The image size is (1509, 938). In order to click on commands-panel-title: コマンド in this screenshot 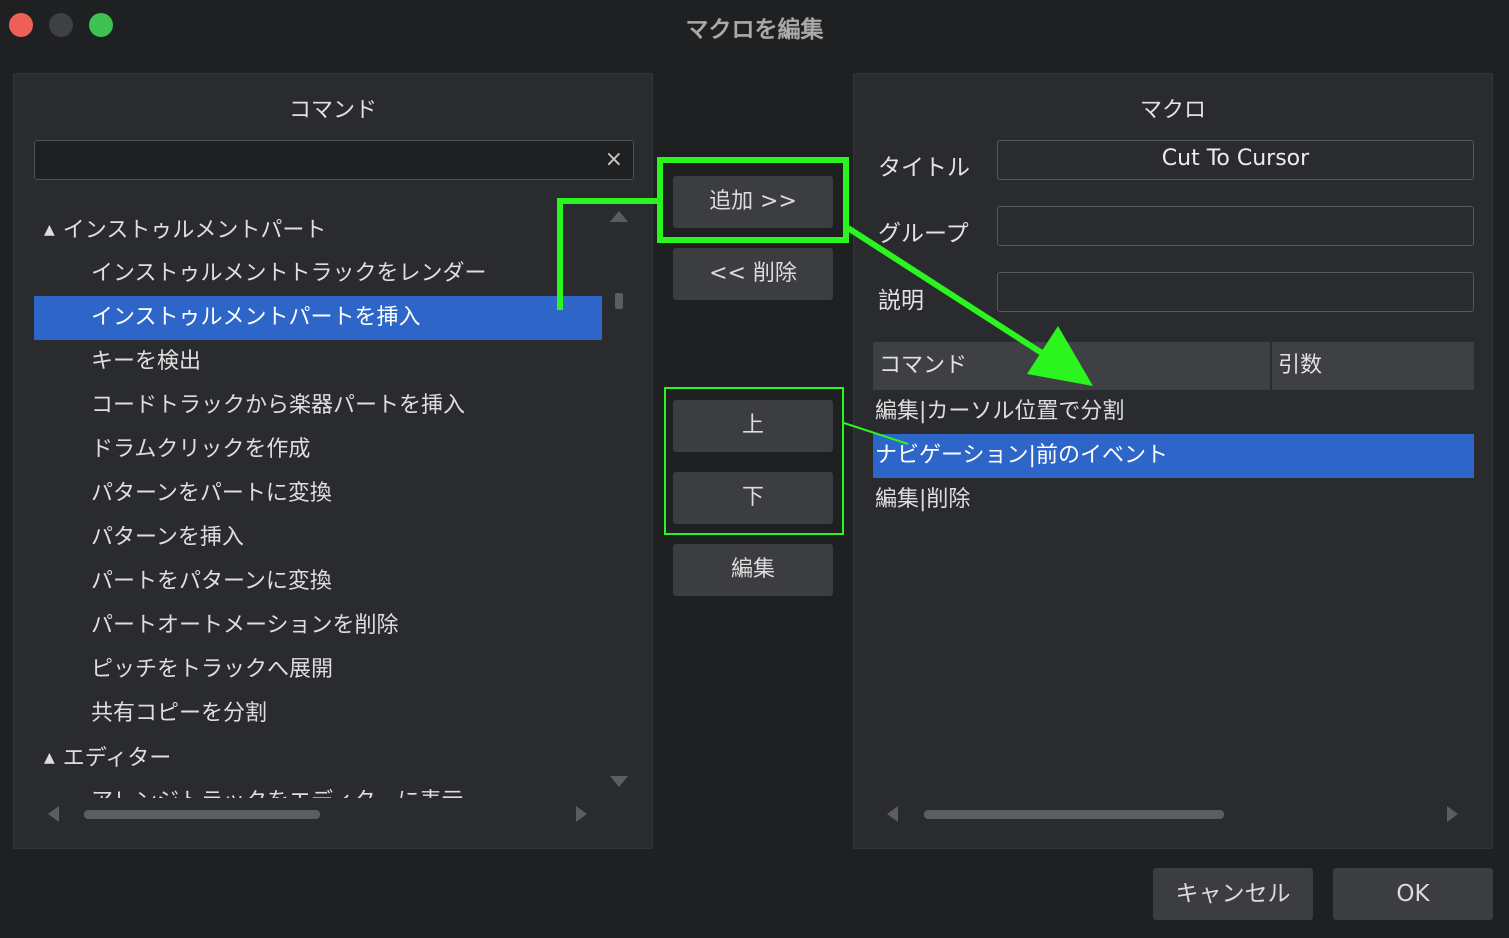, I will do `click(332, 110)`.